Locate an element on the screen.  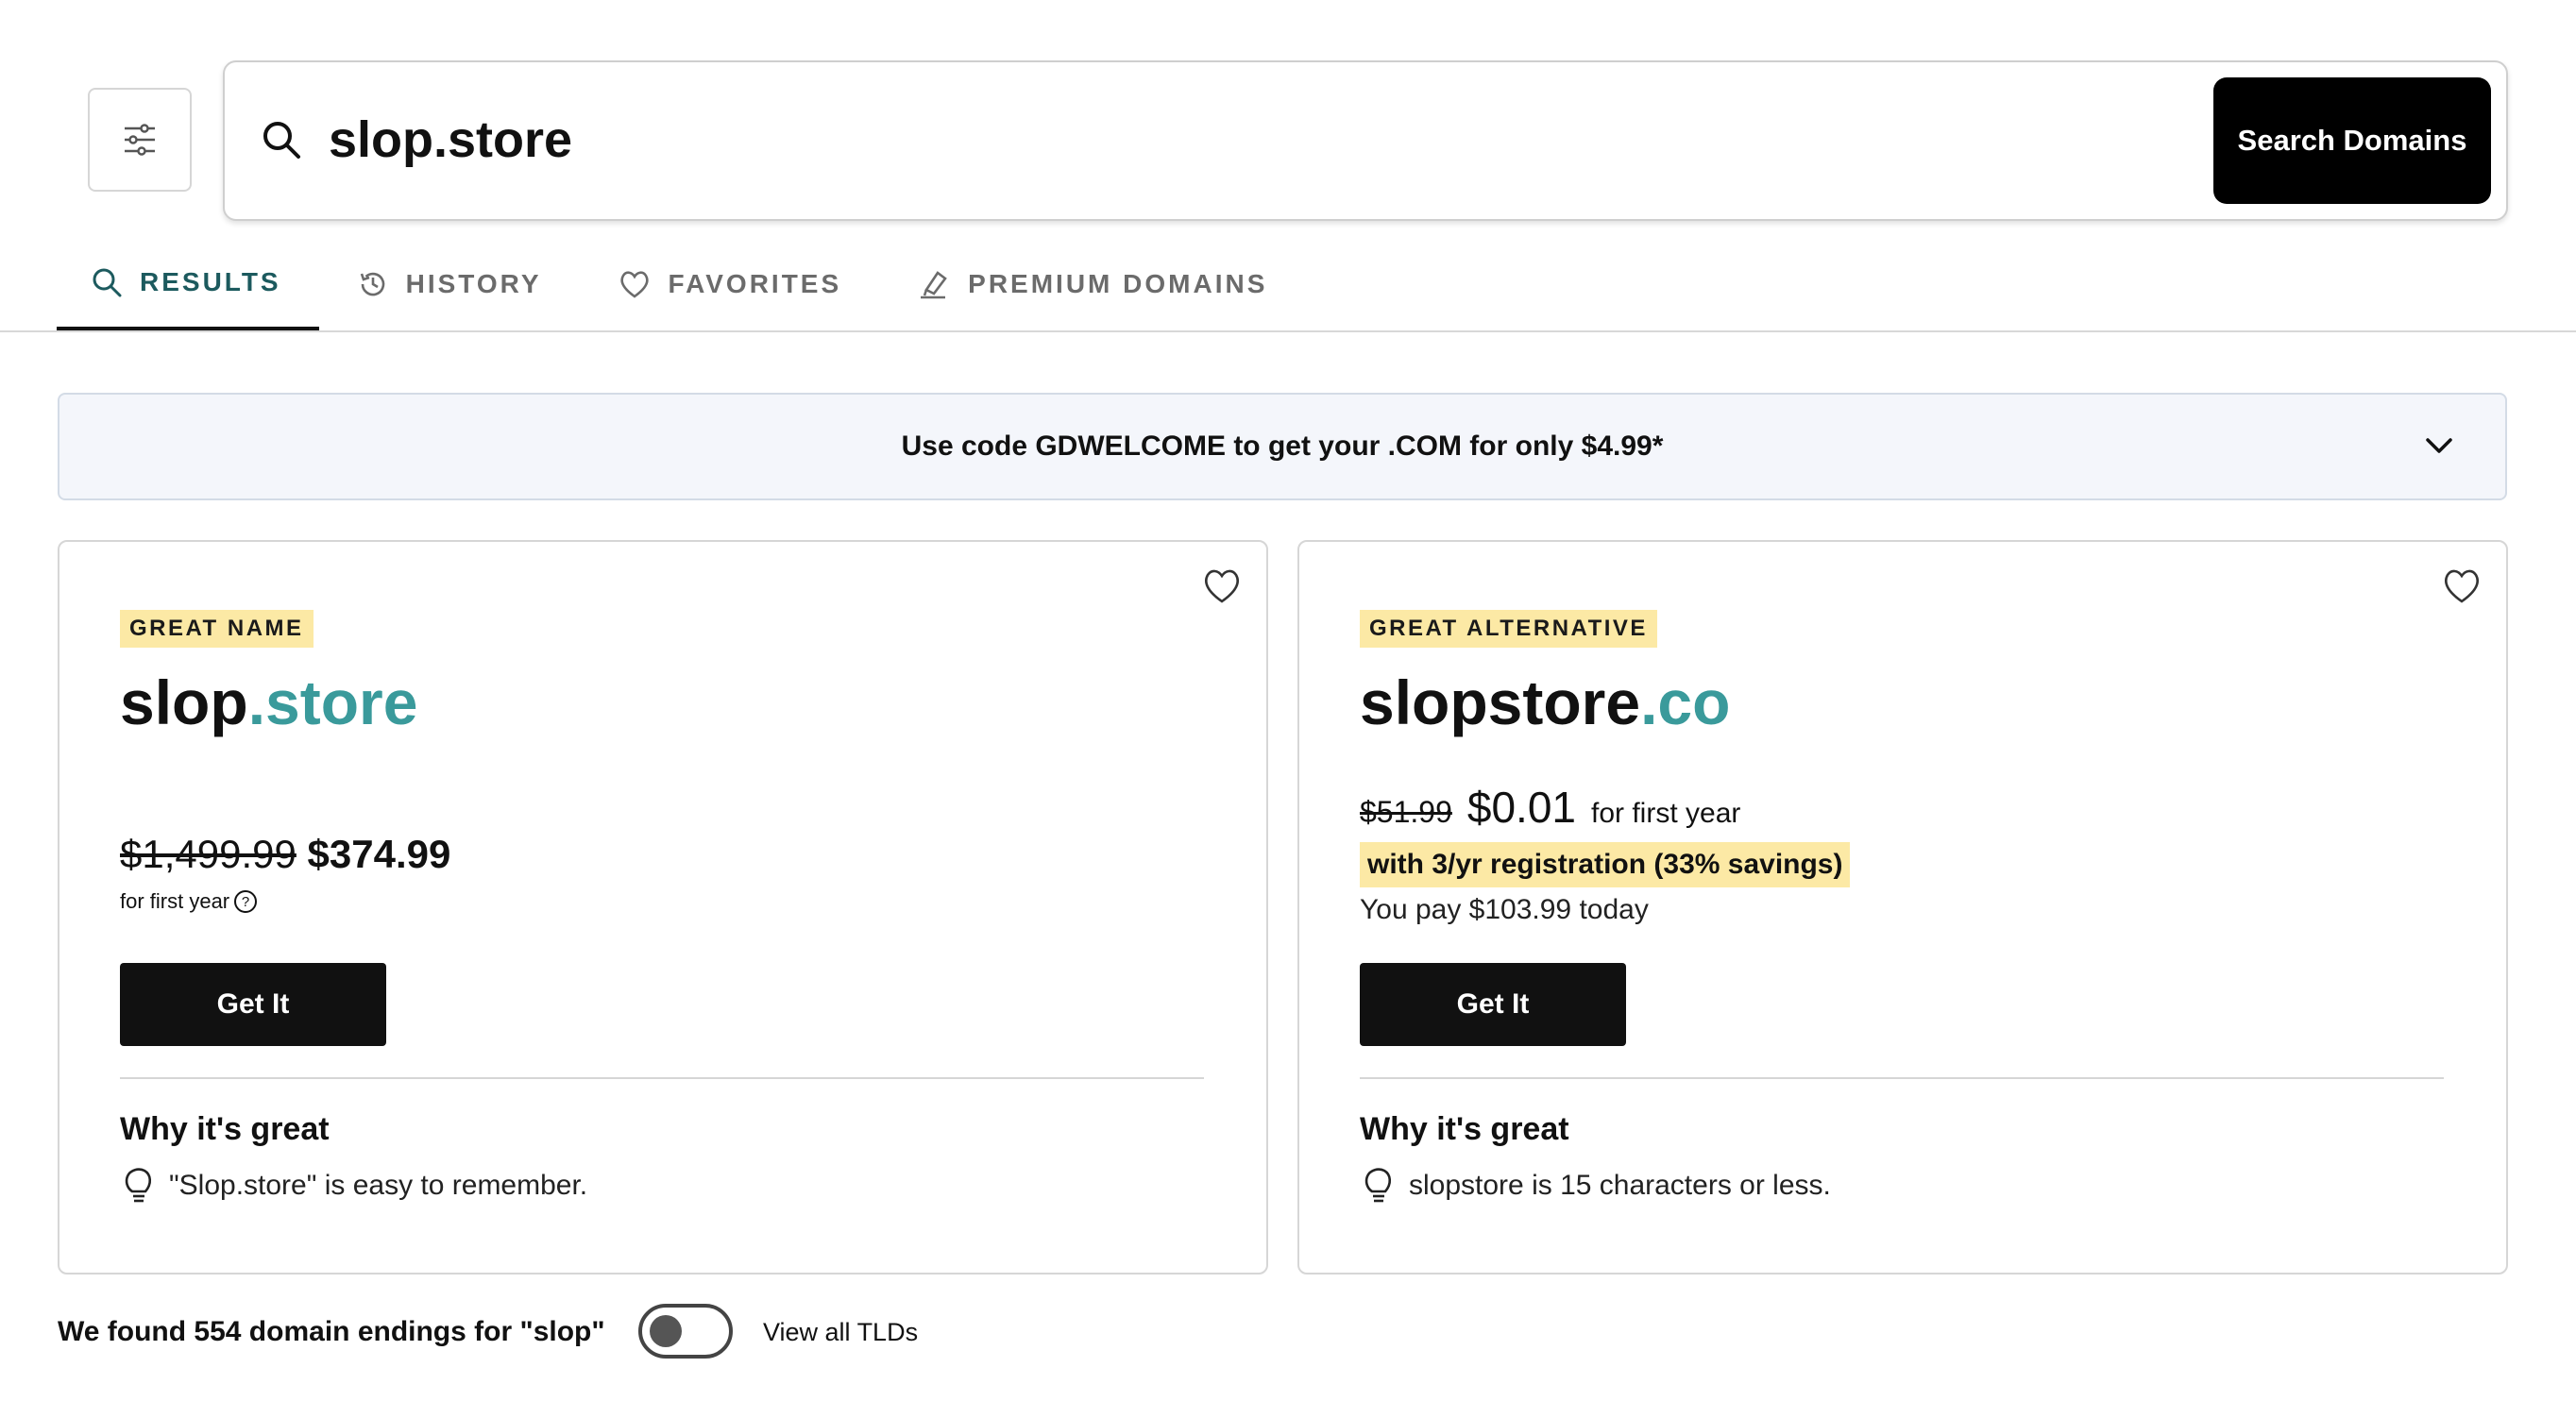
reason-text: slopstore is 15 characters or less. is located at coordinates (1620, 1185).